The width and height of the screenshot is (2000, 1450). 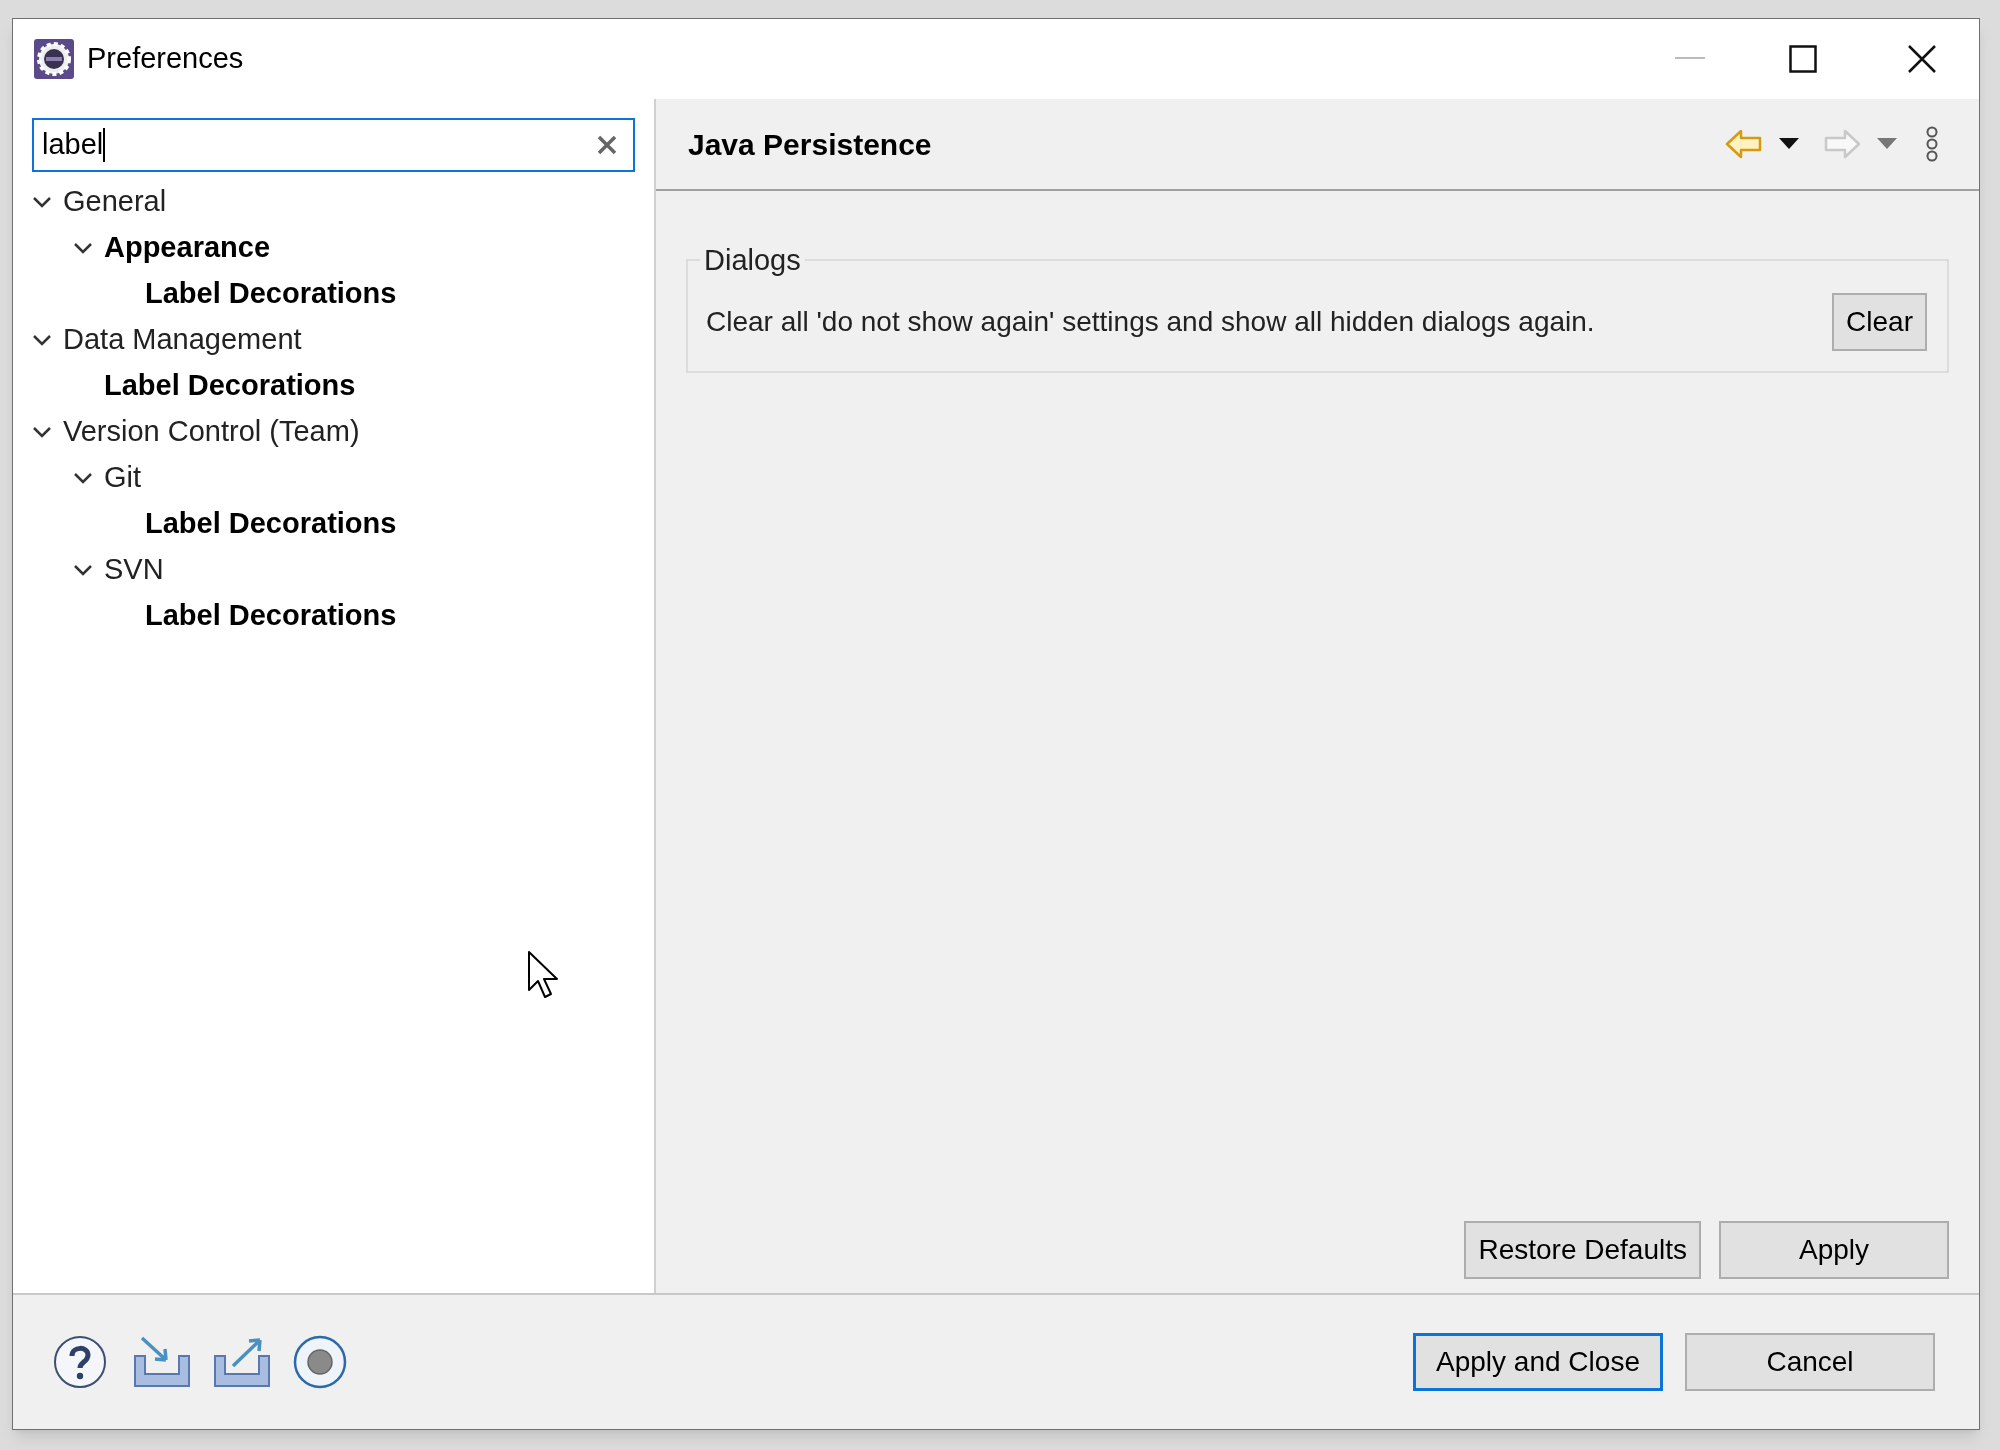 What do you see at coordinates (242, 1362) in the screenshot?
I see `export-icon` at bounding box center [242, 1362].